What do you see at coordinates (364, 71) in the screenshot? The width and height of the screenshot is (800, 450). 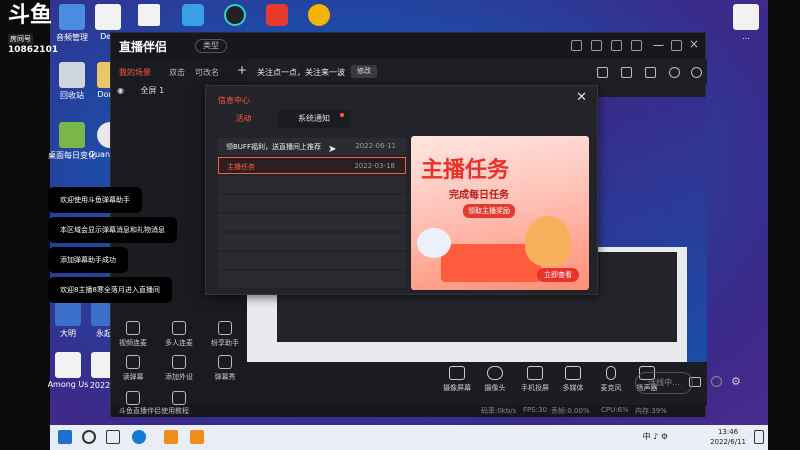 I see `edit-announcement-button: 修改` at bounding box center [364, 71].